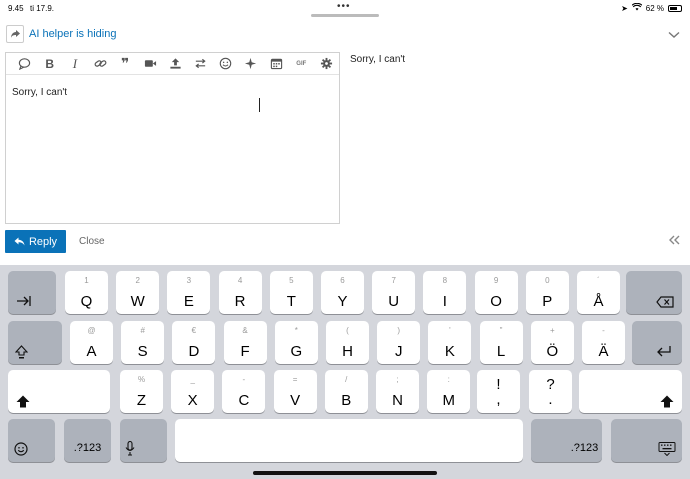 This screenshot has width=690, height=479. I want to click on gear-icon, so click(326, 64).